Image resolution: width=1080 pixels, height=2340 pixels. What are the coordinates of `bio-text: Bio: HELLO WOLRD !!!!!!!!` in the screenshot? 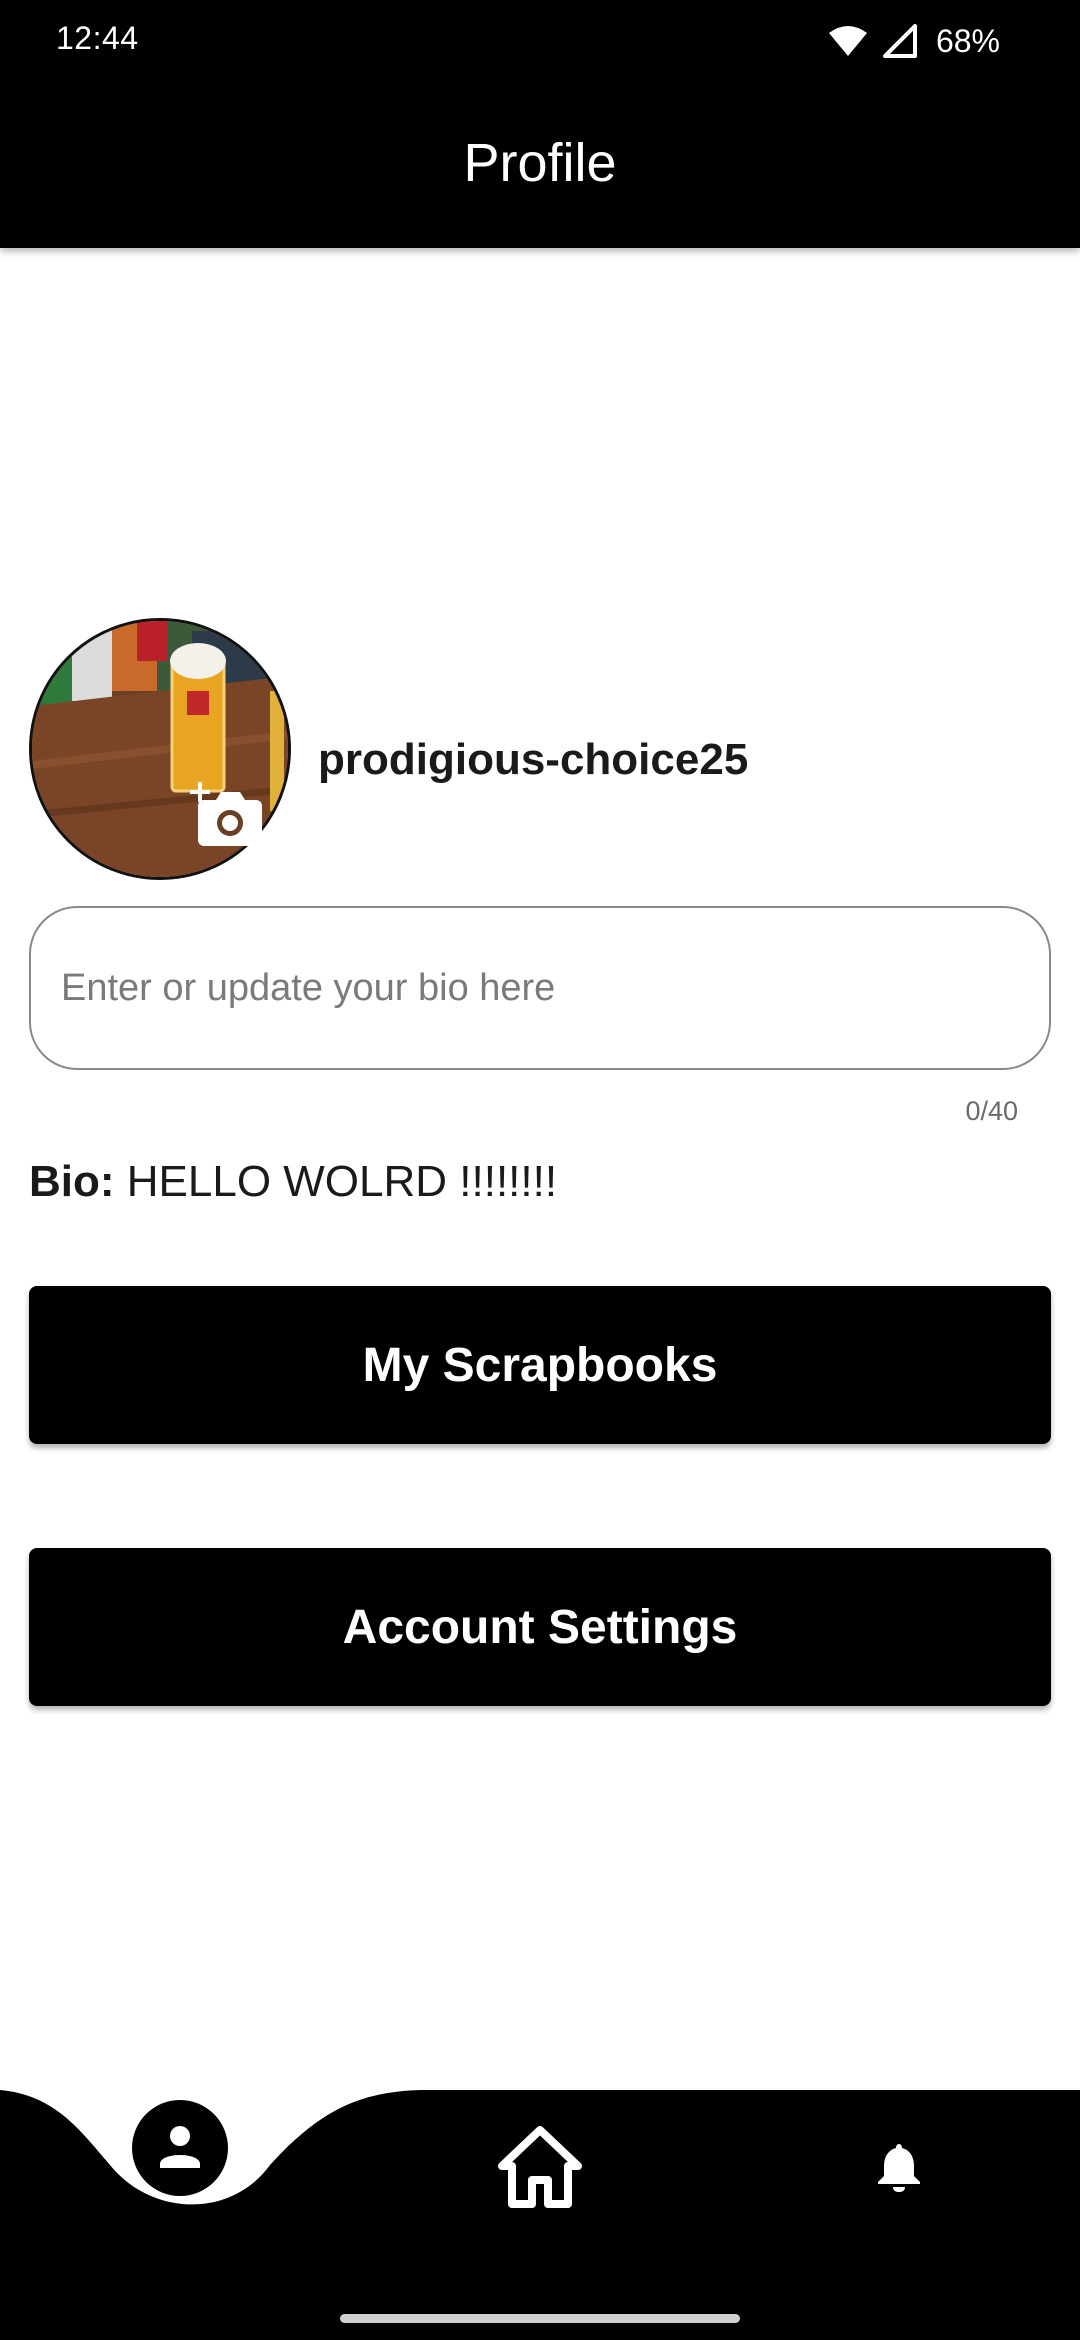 It's located at (293, 1182).